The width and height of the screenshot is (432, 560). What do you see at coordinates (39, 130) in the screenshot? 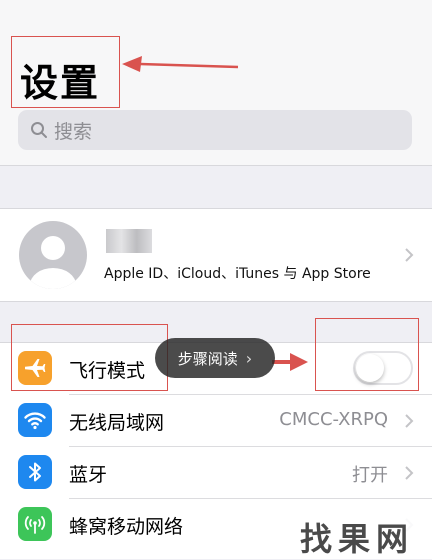
I see `search-icon` at bounding box center [39, 130].